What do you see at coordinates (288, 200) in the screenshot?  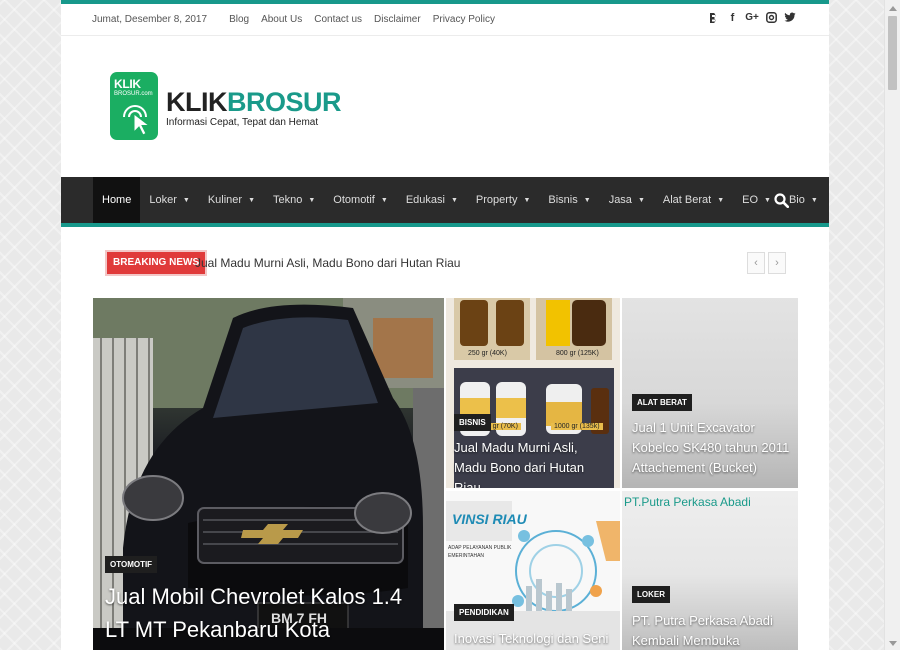 I see `nav-item-label: Tekno` at bounding box center [288, 200].